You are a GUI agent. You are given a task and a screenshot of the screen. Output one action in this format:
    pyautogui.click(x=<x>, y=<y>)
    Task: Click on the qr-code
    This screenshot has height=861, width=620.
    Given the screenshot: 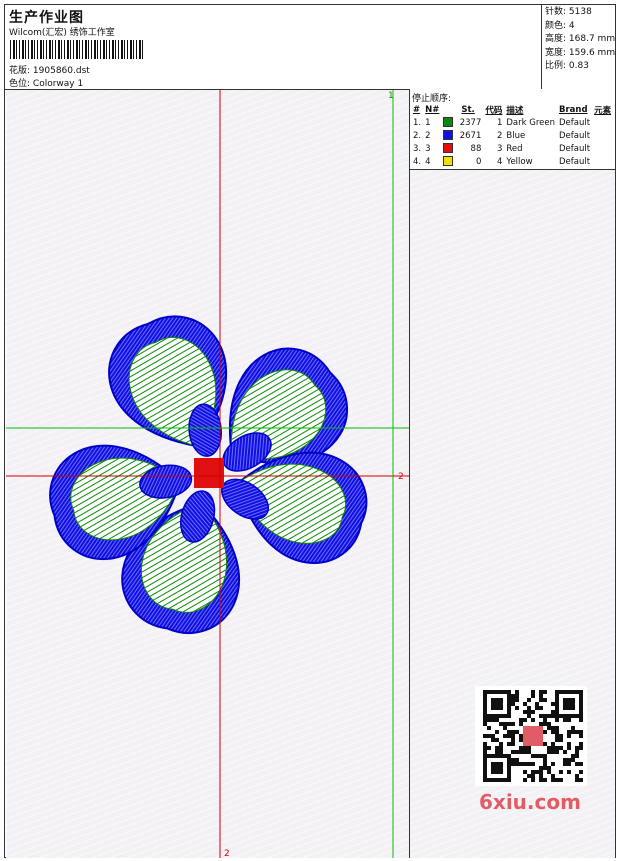 What is the action you would take?
    pyautogui.click(x=531, y=736)
    